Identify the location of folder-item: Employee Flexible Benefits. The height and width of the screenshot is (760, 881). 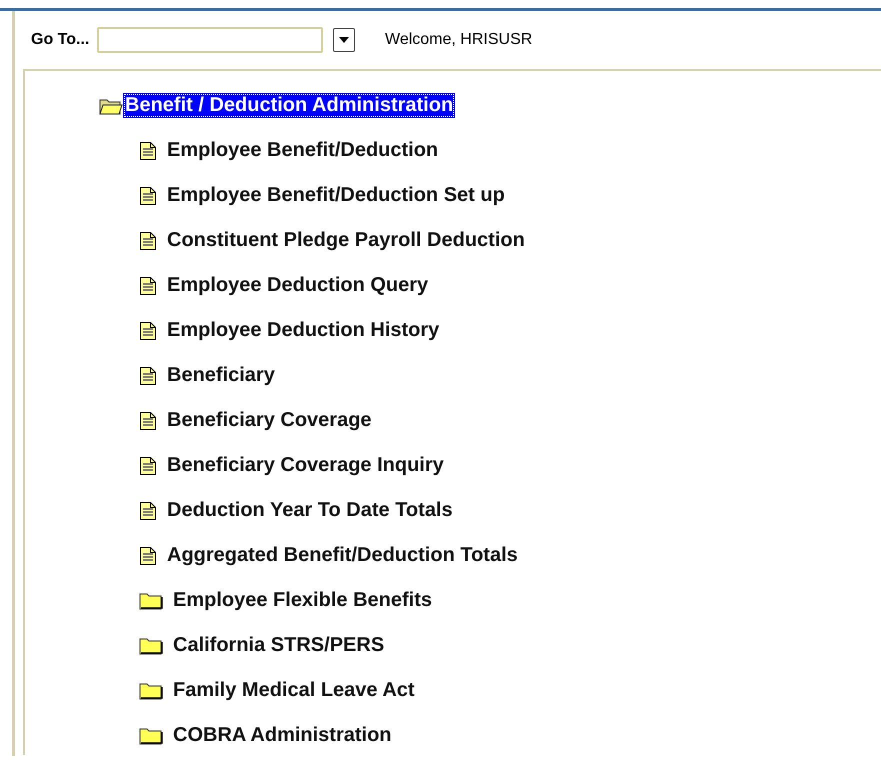
(302, 600).